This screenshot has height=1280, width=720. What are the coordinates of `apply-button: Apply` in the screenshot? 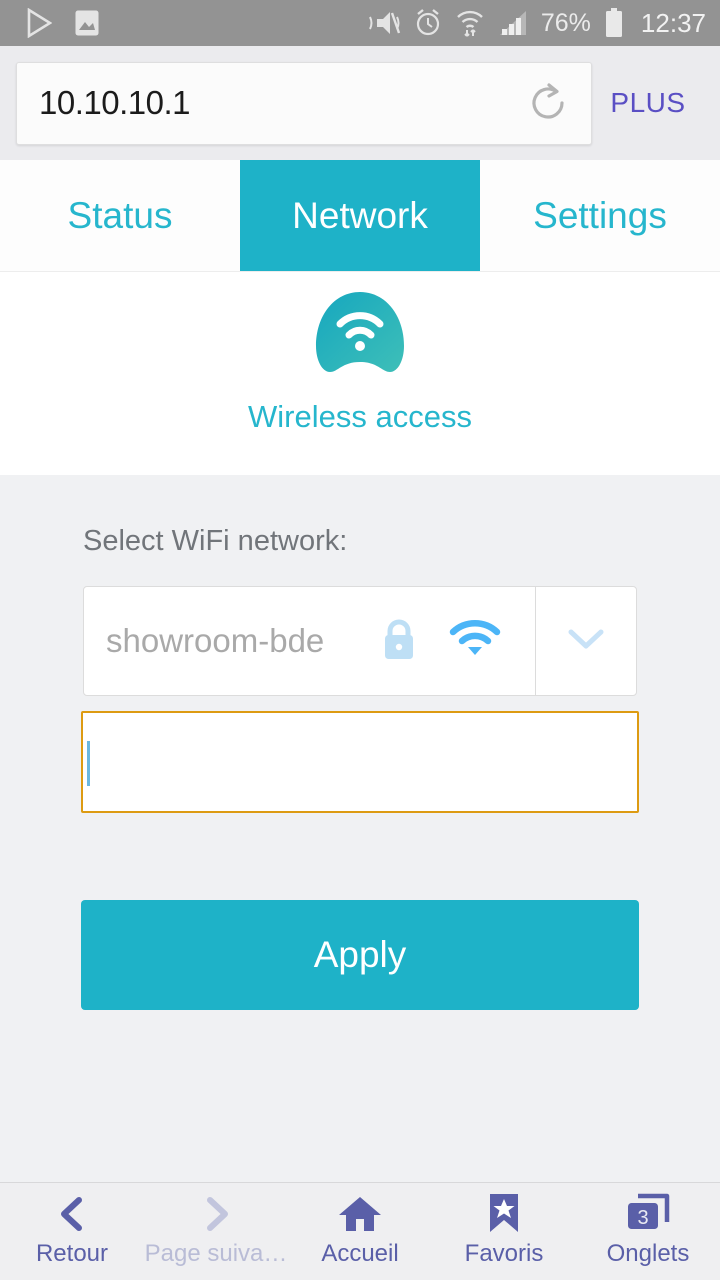 It's located at (360, 955).